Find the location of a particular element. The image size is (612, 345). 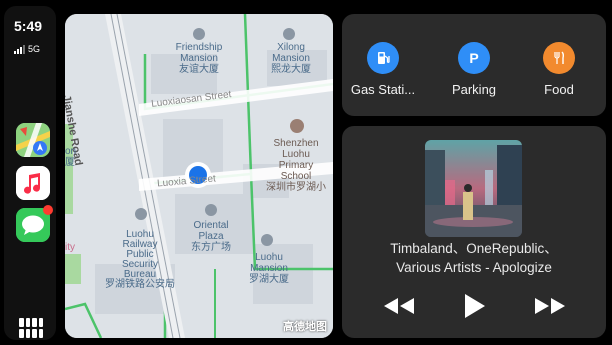

track-title: Various Artists - Apologize is located at coordinates (474, 267).